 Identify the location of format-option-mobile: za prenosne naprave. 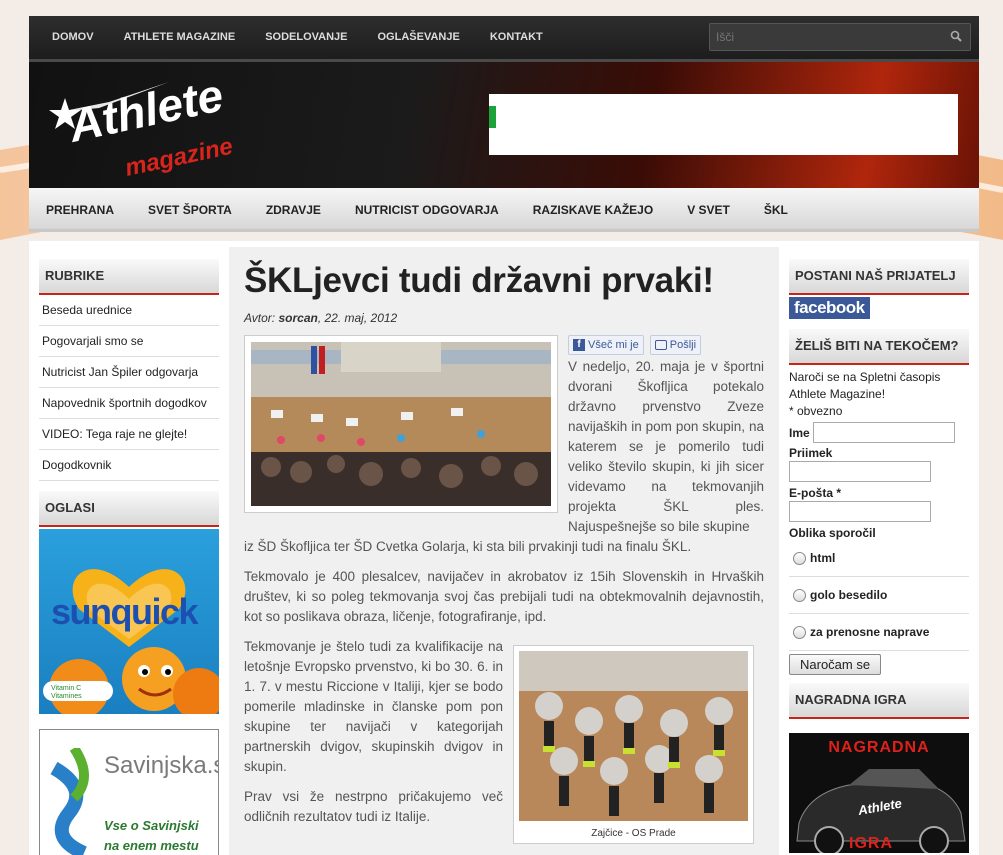
(879, 632).